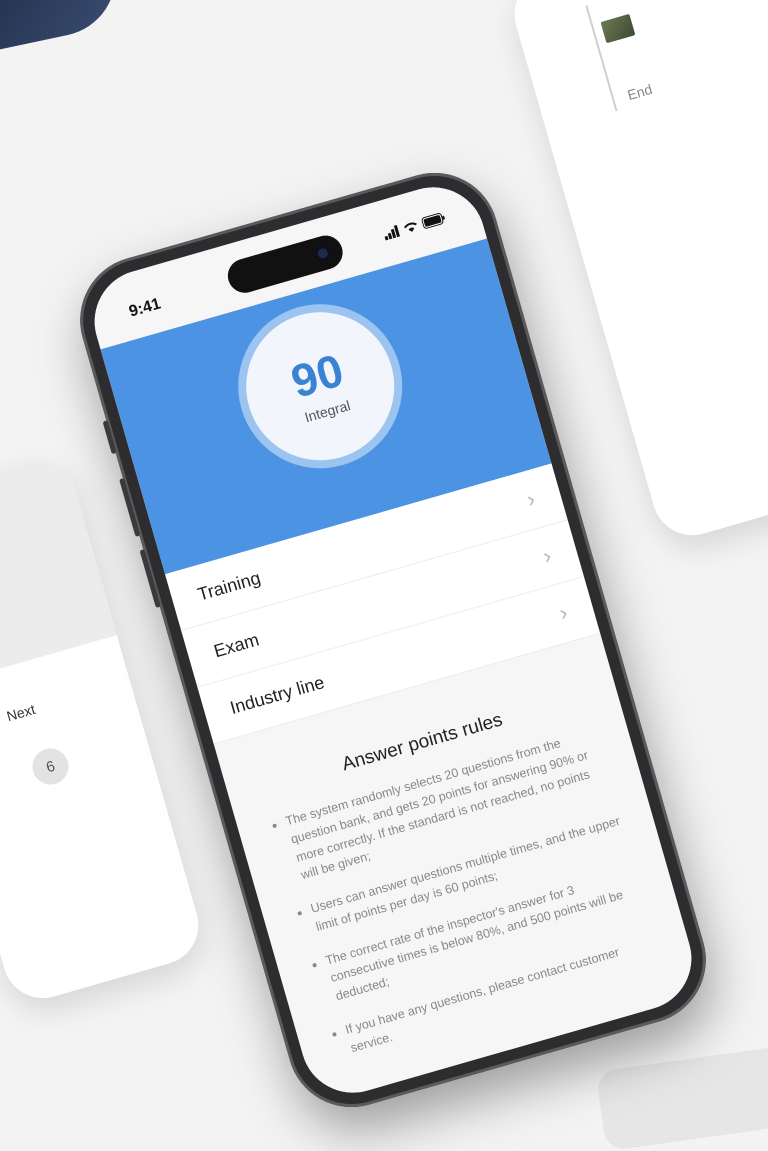 The height and width of the screenshot is (1151, 768). Describe the element at coordinates (63, 28) in the screenshot. I see `background-device-corner` at that location.